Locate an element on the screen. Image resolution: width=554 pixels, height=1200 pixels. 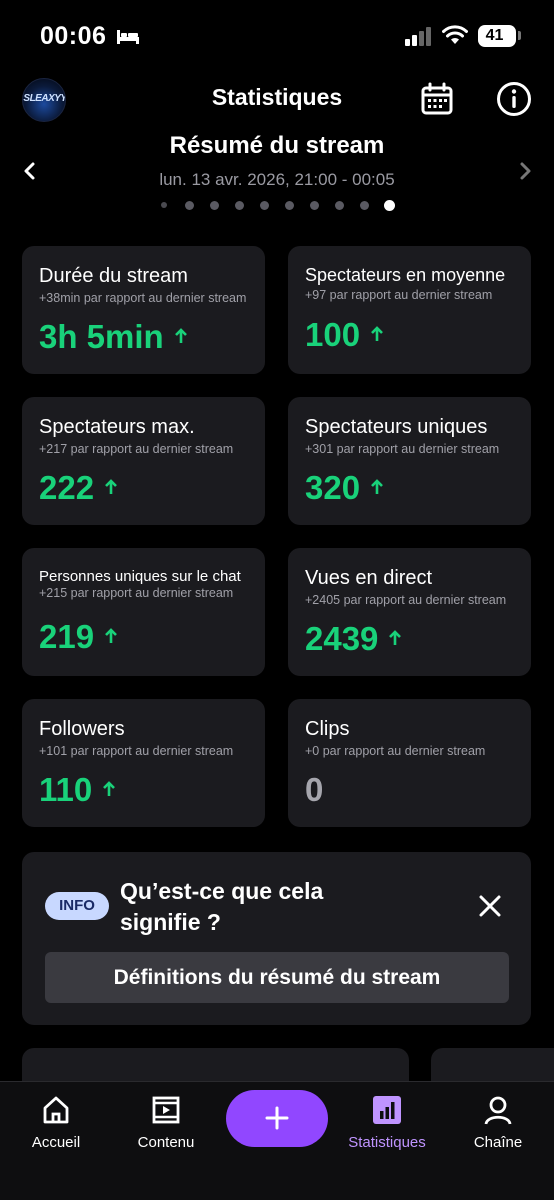
stat-value-text: 219 is located at coordinates (67, 636).